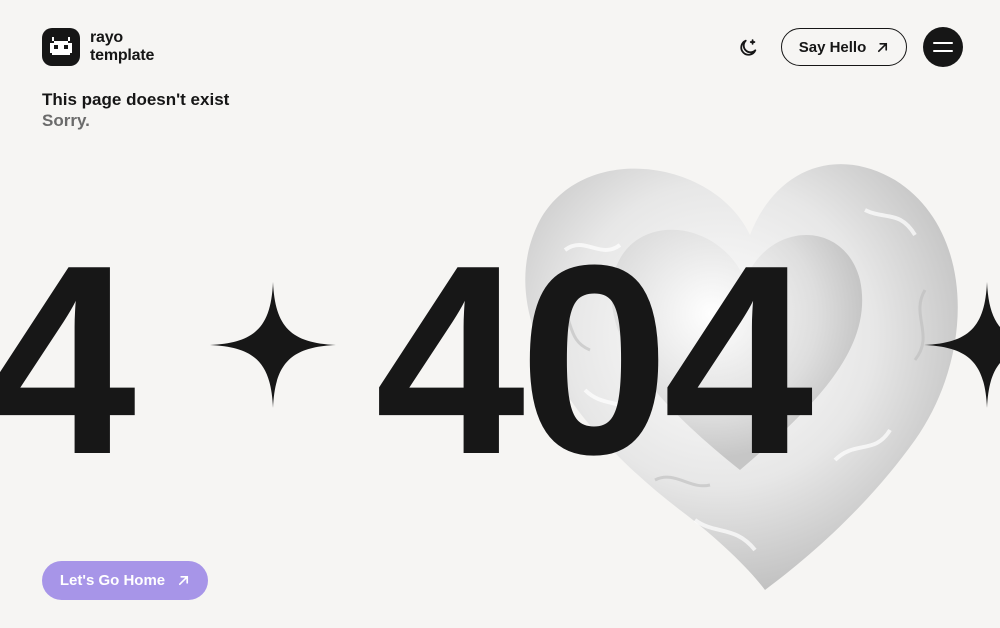 The image size is (1000, 628). I want to click on pixel-cat-icon, so click(61, 47).